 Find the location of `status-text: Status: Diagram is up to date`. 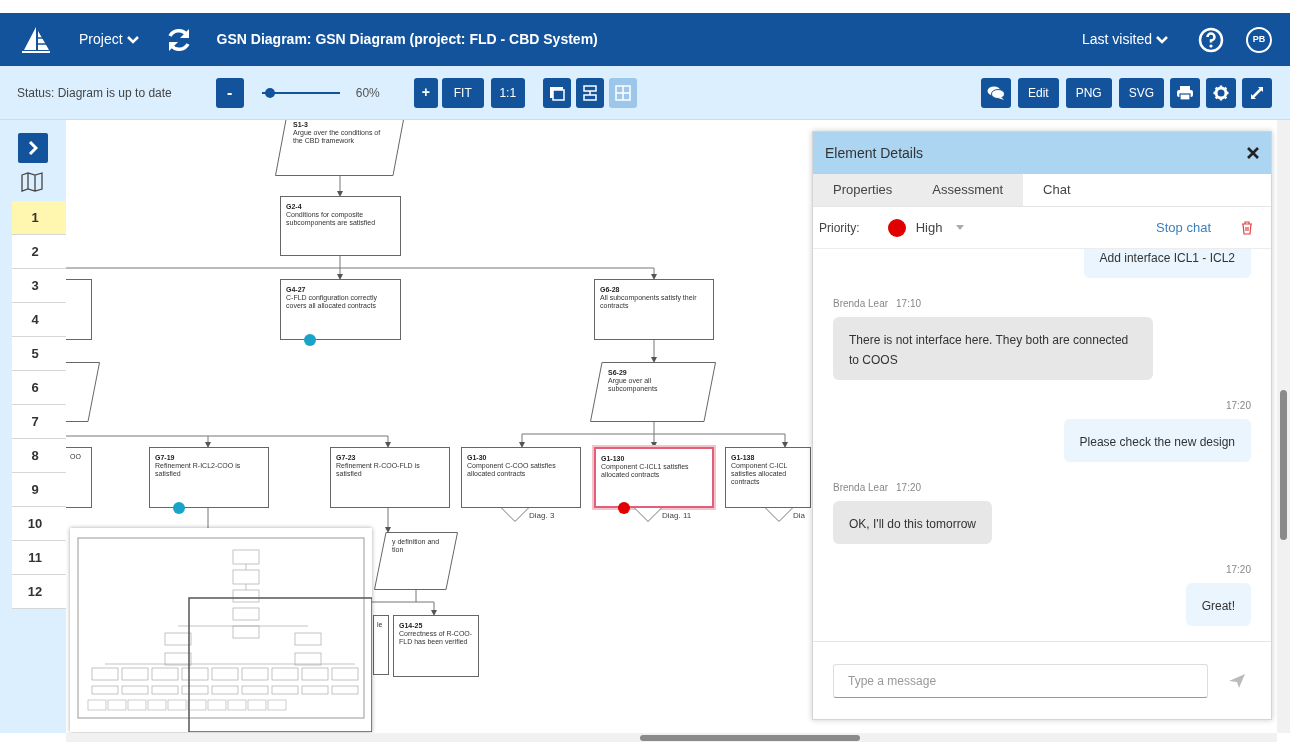

status-text: Status: Diagram is up to date is located at coordinates (94, 93).